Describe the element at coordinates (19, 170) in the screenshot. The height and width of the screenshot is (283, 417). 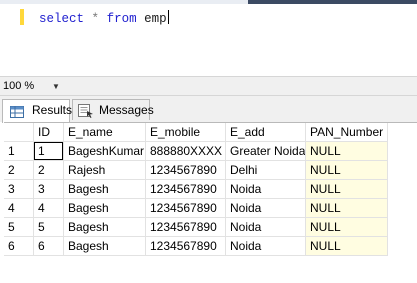
I see `row-header: 2` at that location.